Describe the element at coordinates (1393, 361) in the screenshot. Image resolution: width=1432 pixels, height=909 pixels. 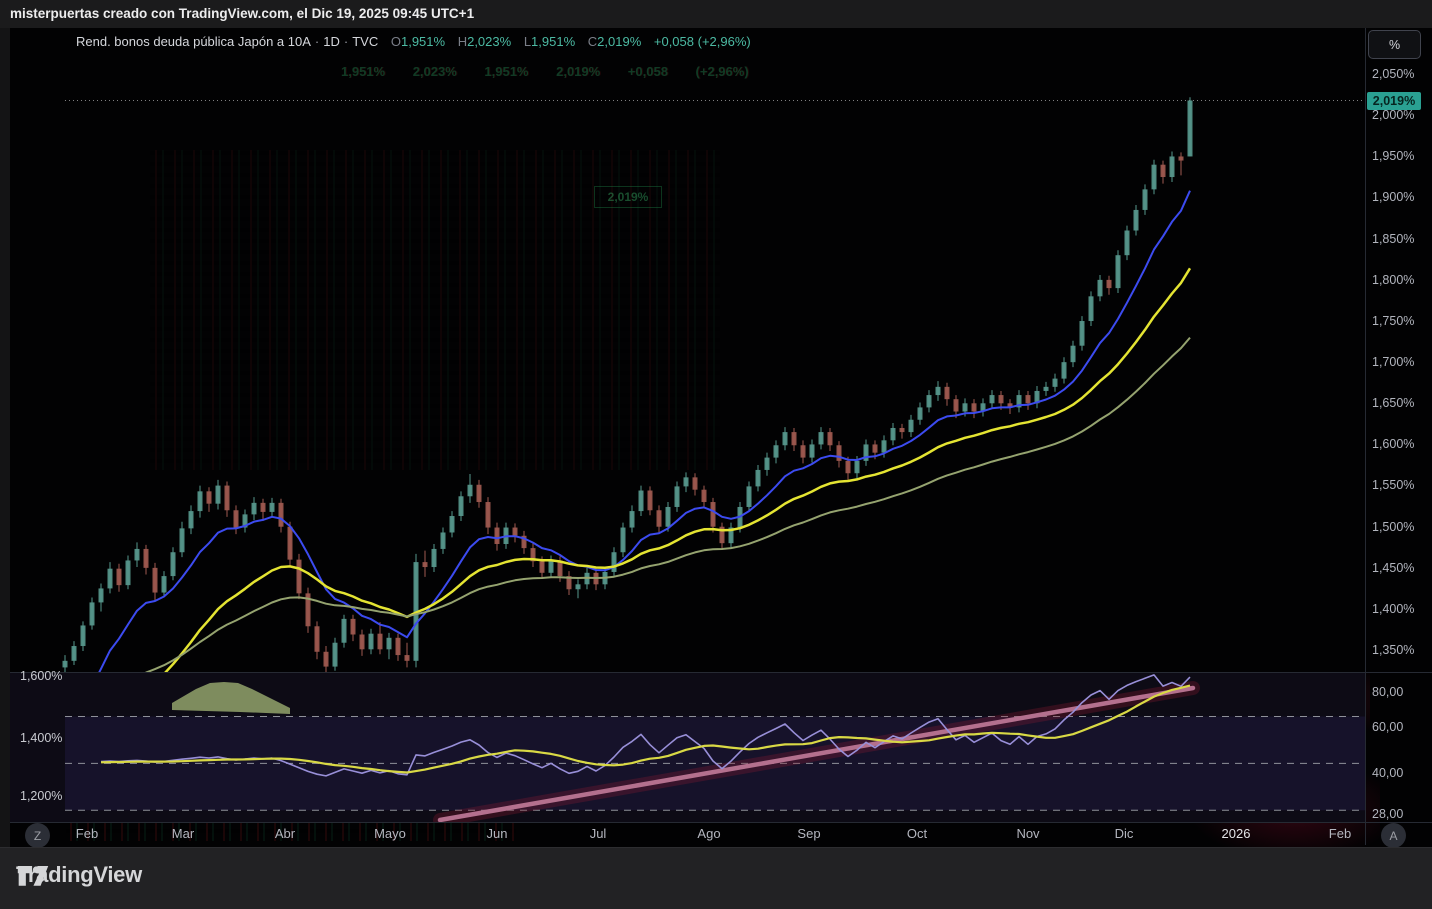
I see `price-tick-label: 1,700%` at that location.